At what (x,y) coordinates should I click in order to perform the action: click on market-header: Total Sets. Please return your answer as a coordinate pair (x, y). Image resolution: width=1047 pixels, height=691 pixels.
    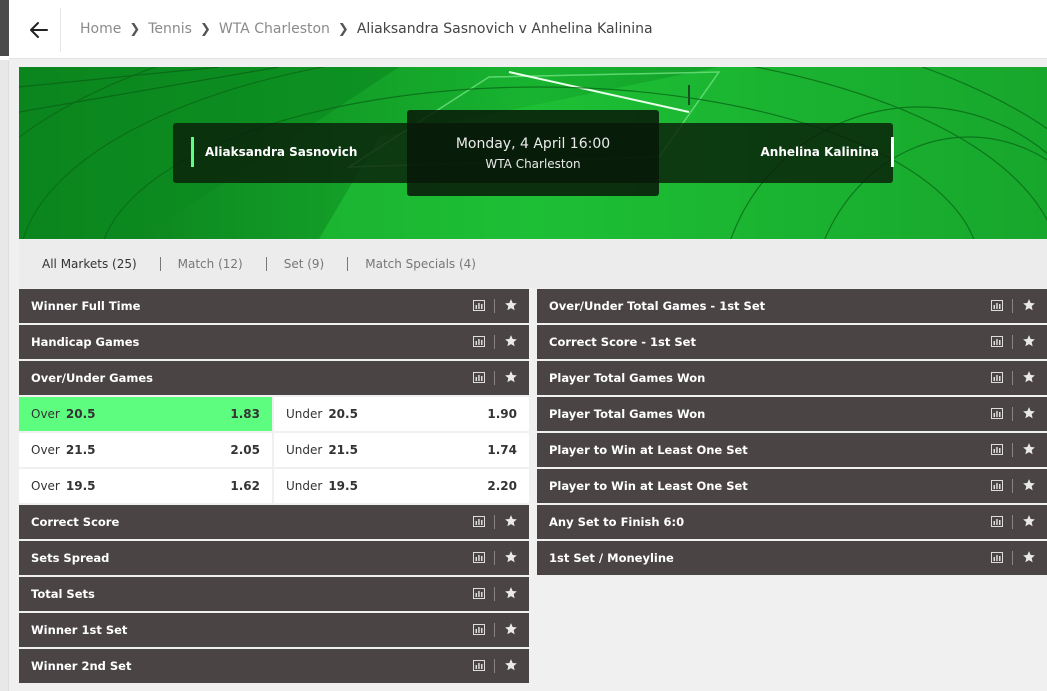
    Looking at the image, I should click on (274, 594).